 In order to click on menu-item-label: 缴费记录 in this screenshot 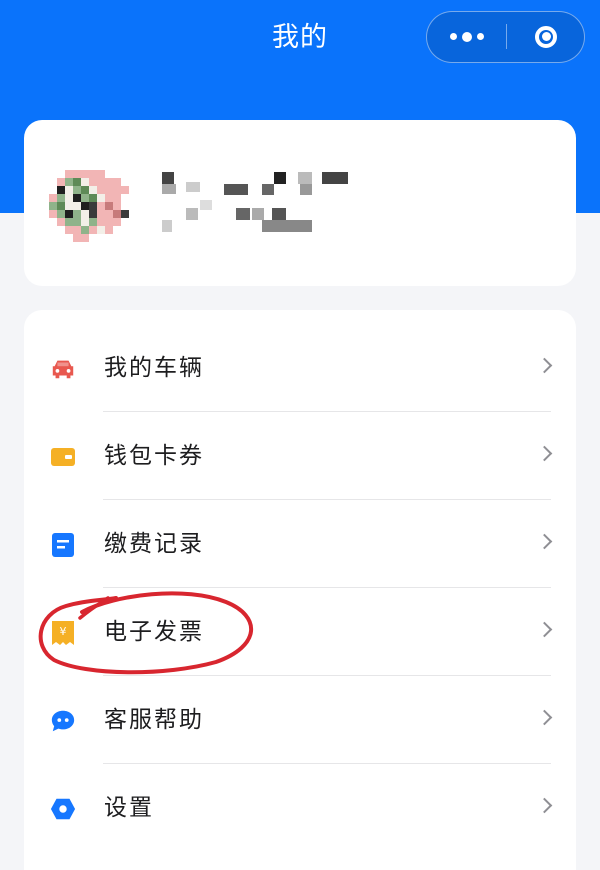, I will do `click(154, 544)`.